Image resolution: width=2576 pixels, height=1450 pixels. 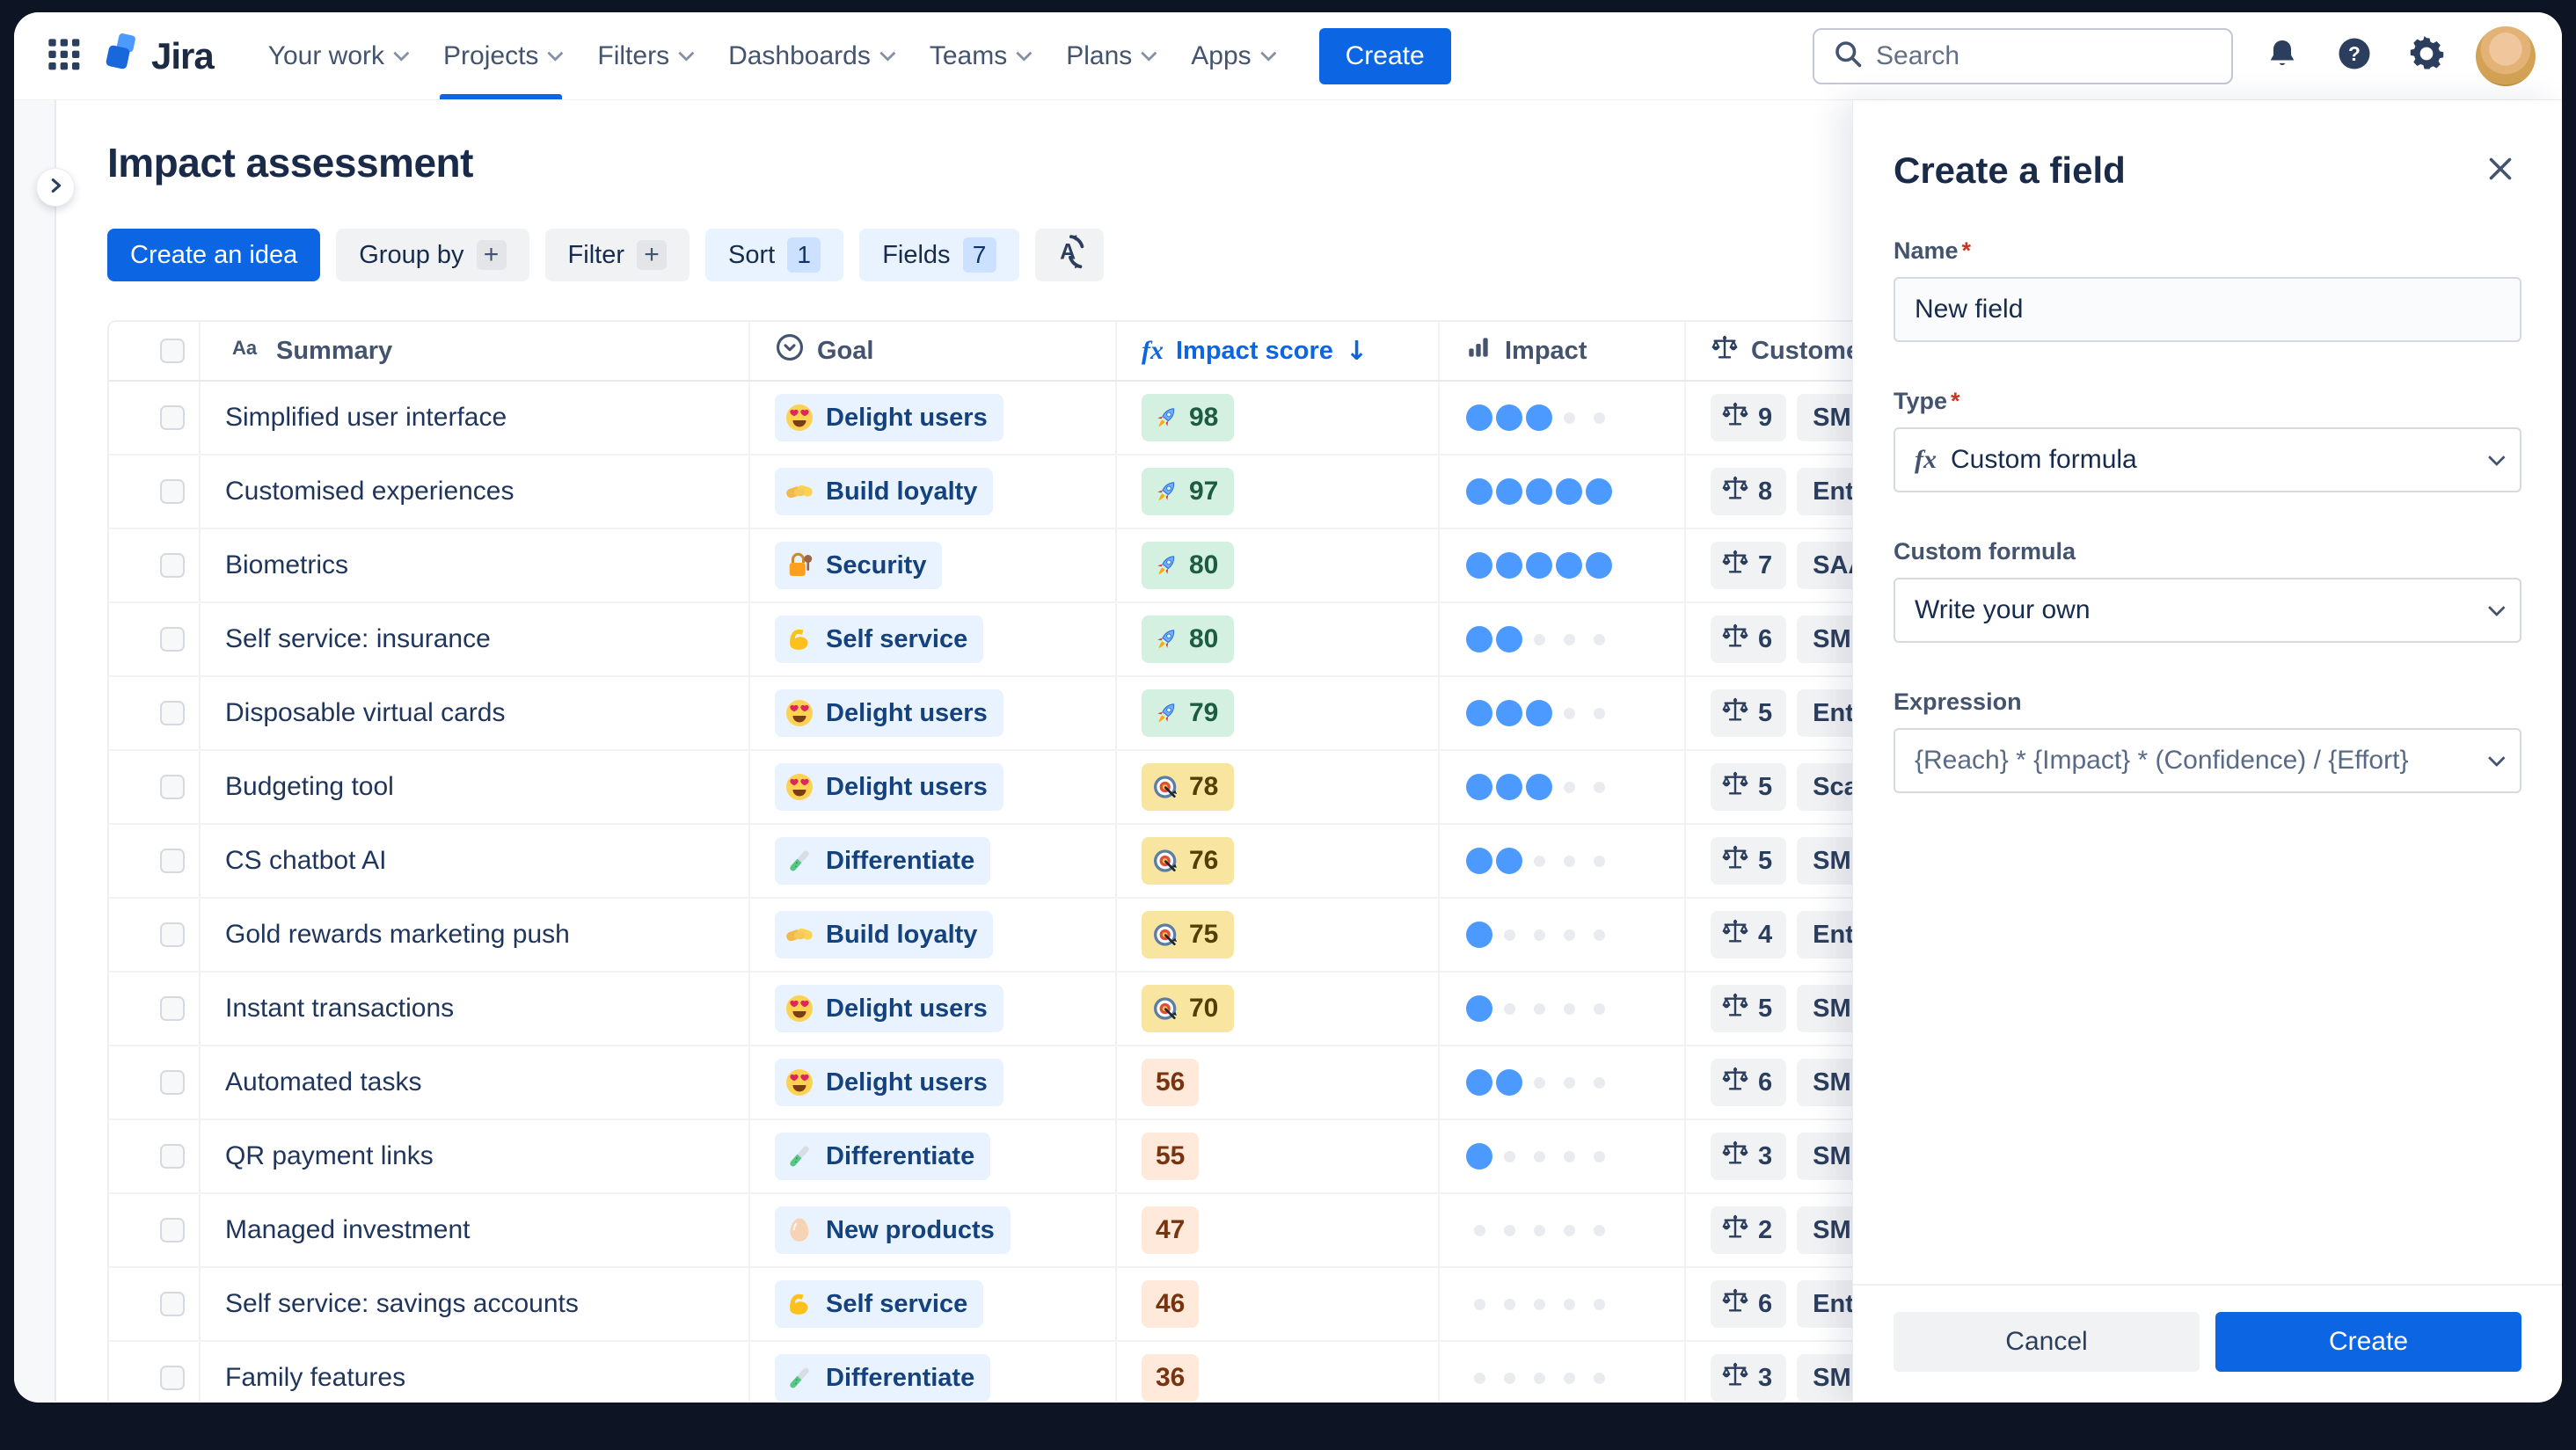 I want to click on column-header-impact: Impact, so click(x=1563, y=351).